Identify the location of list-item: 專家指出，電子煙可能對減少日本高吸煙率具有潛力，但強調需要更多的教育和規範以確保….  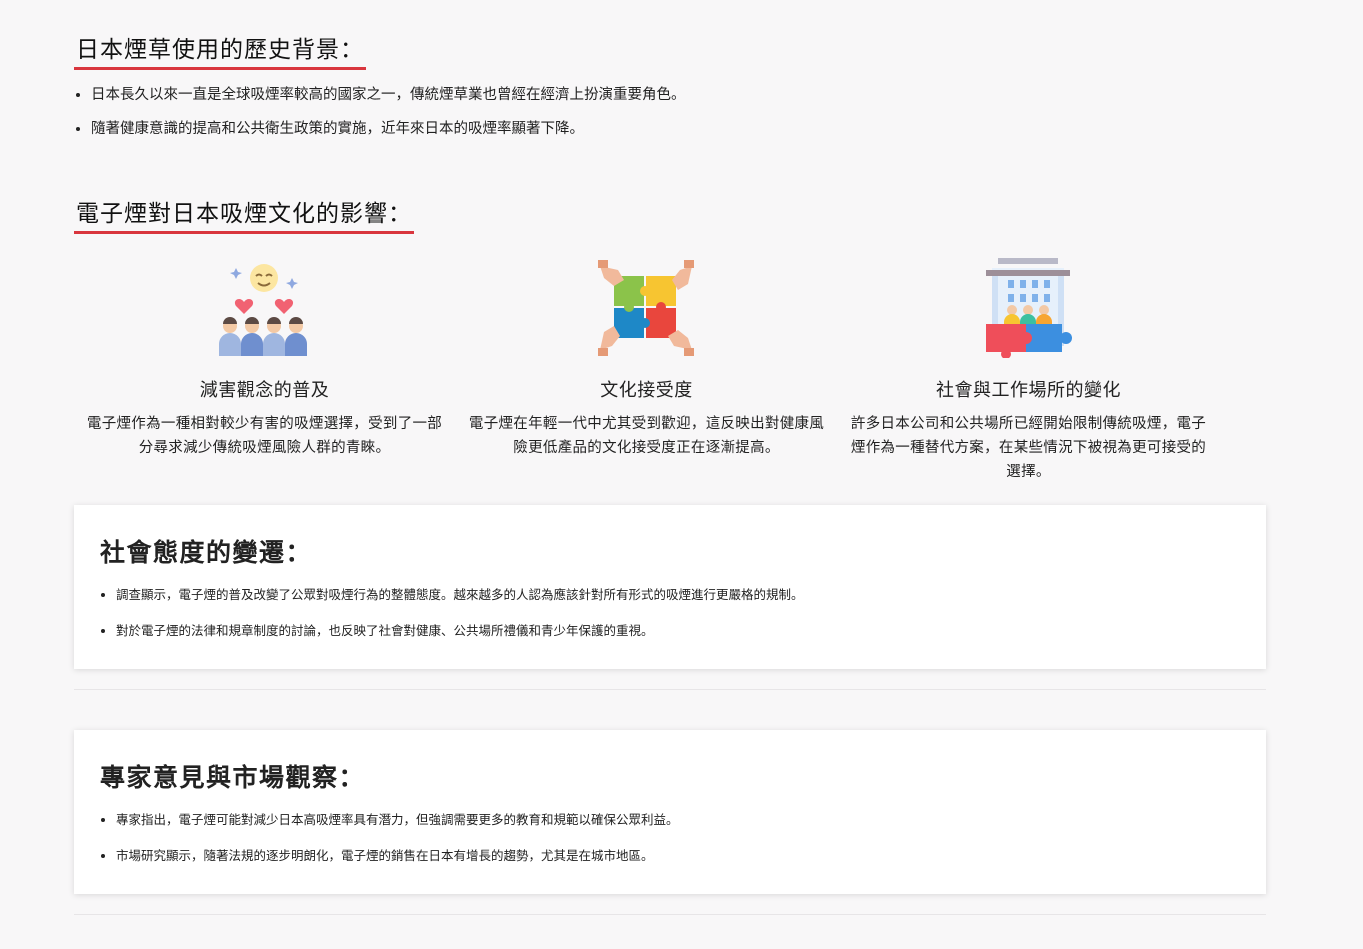
(397, 820).